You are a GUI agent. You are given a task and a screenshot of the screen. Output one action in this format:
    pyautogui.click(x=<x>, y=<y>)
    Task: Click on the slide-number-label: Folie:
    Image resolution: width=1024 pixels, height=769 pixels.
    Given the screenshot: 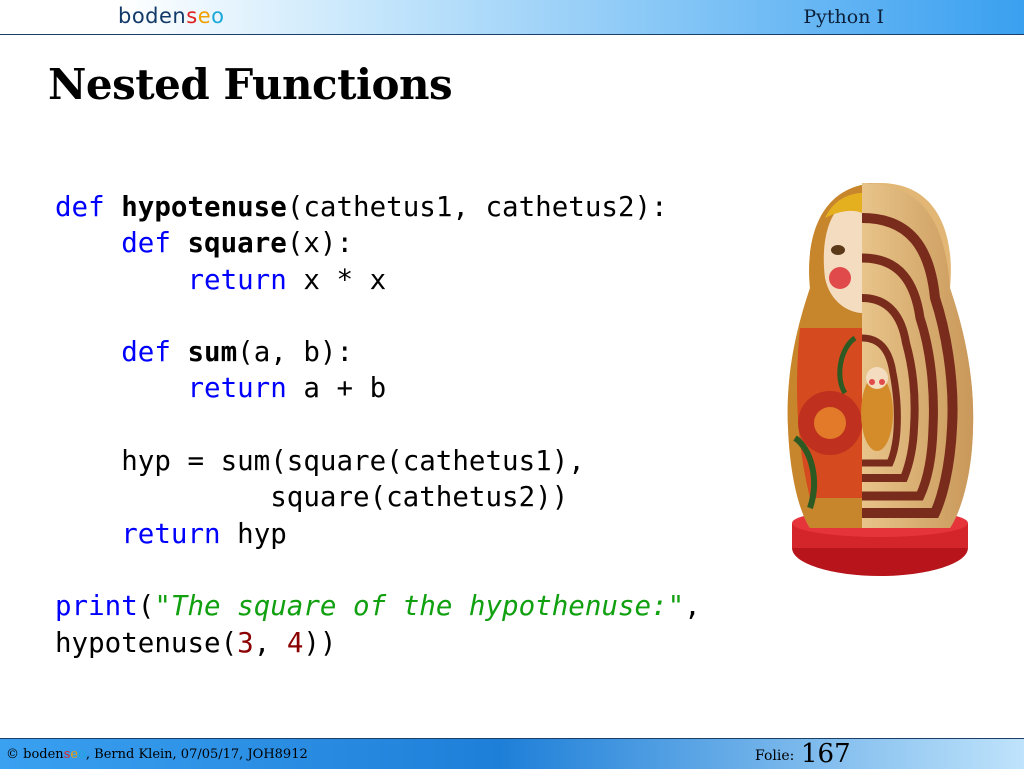 What is the action you would take?
    pyautogui.click(x=775, y=756)
    